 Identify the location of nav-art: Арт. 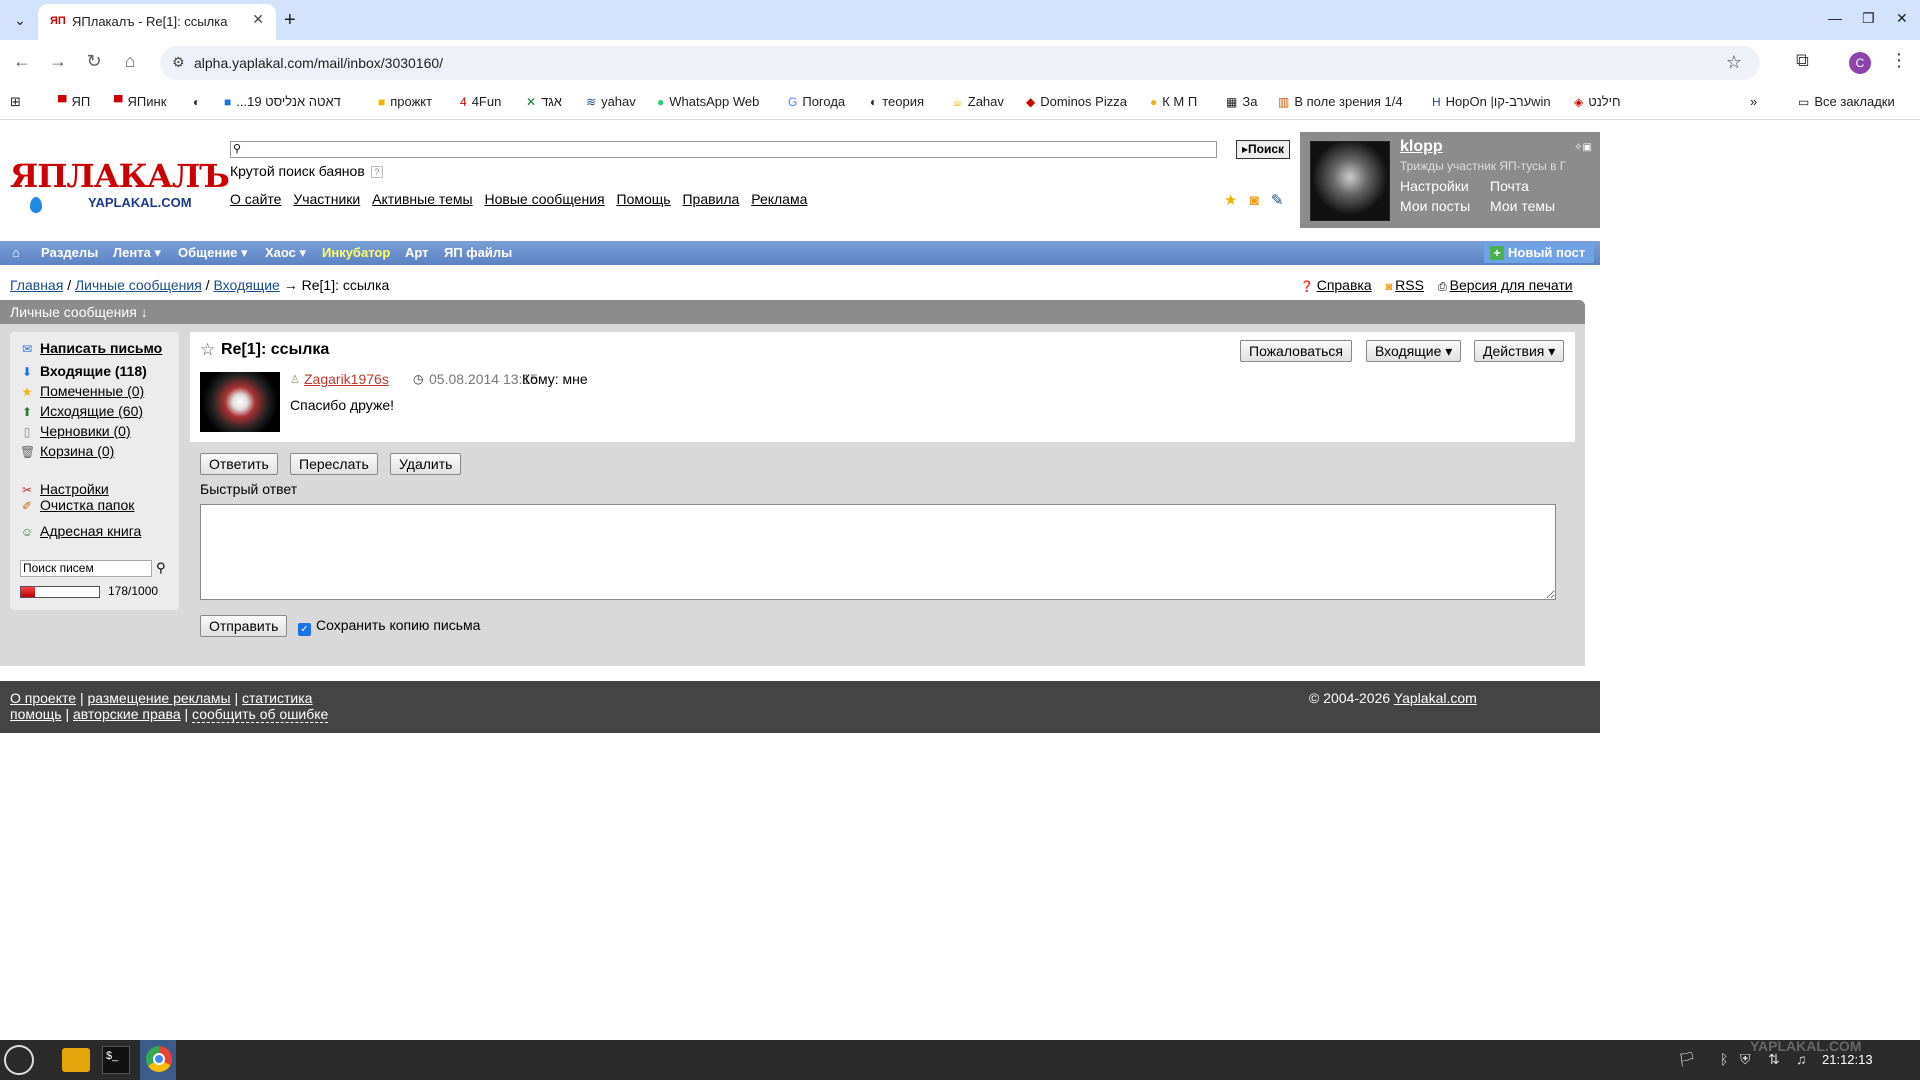
(417, 252).